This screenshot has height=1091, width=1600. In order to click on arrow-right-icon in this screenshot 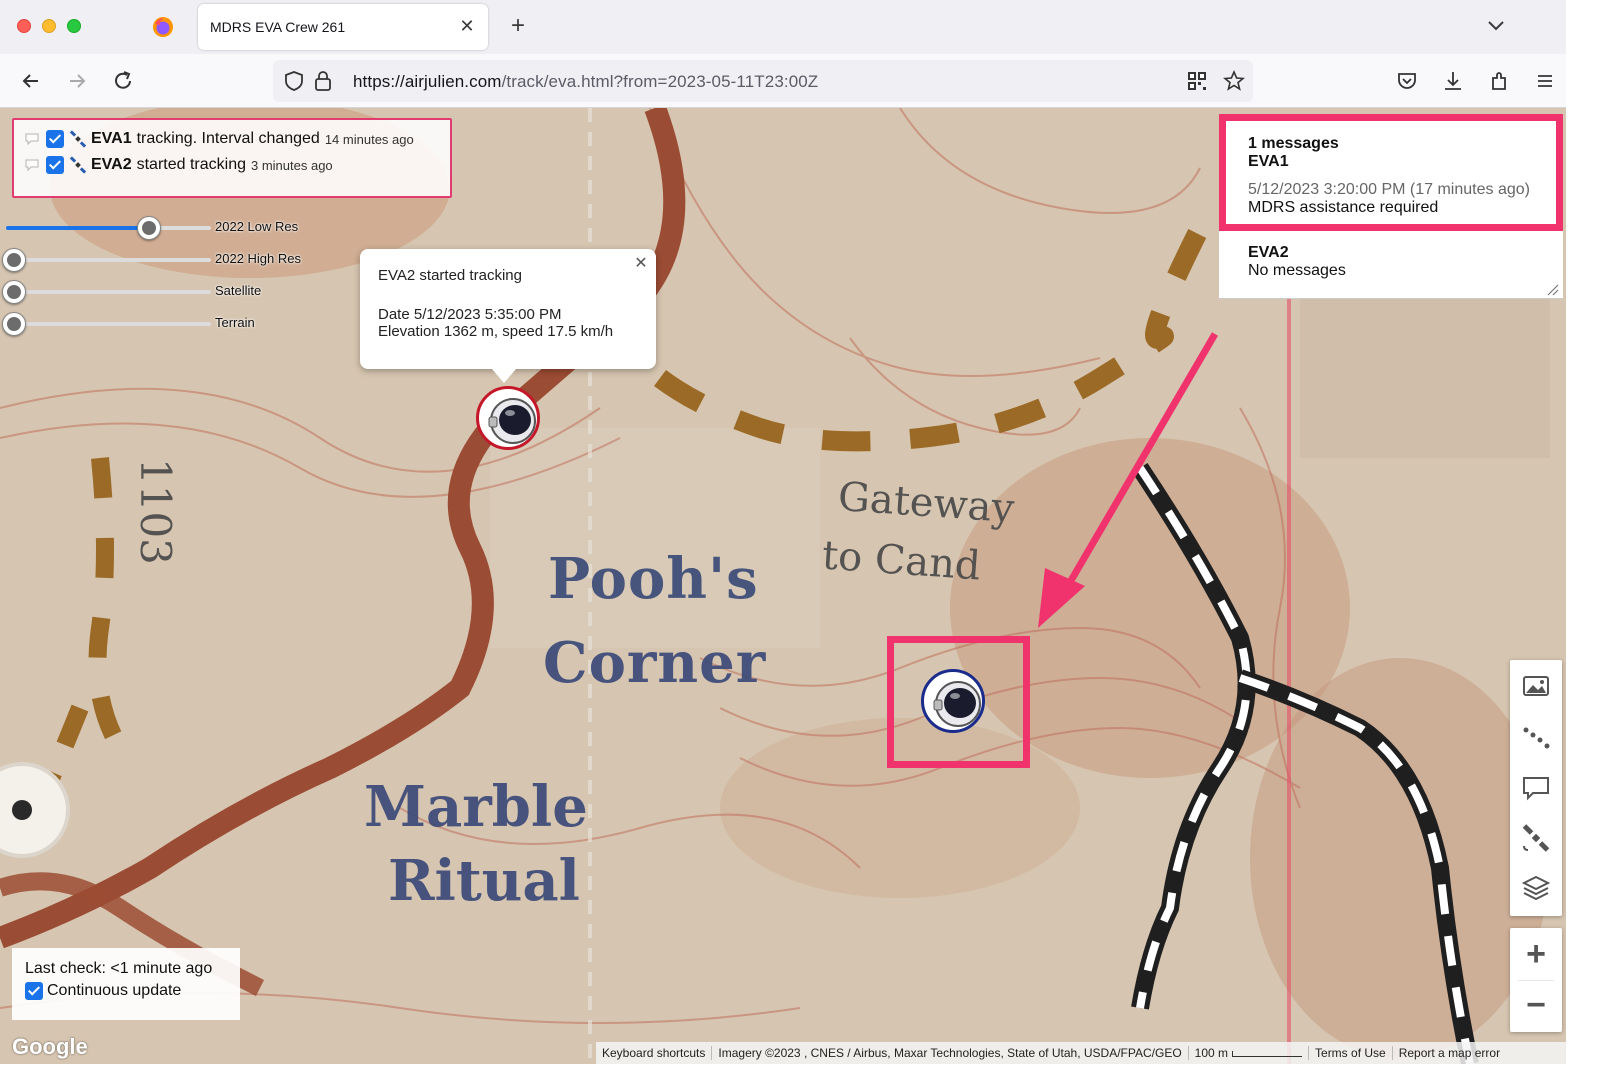, I will do `click(77, 81)`.